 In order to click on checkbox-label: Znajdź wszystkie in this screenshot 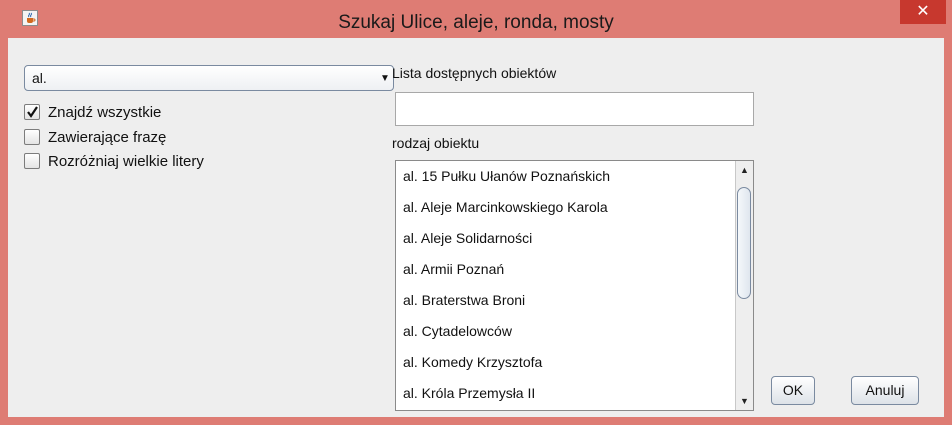, I will do `click(105, 112)`.